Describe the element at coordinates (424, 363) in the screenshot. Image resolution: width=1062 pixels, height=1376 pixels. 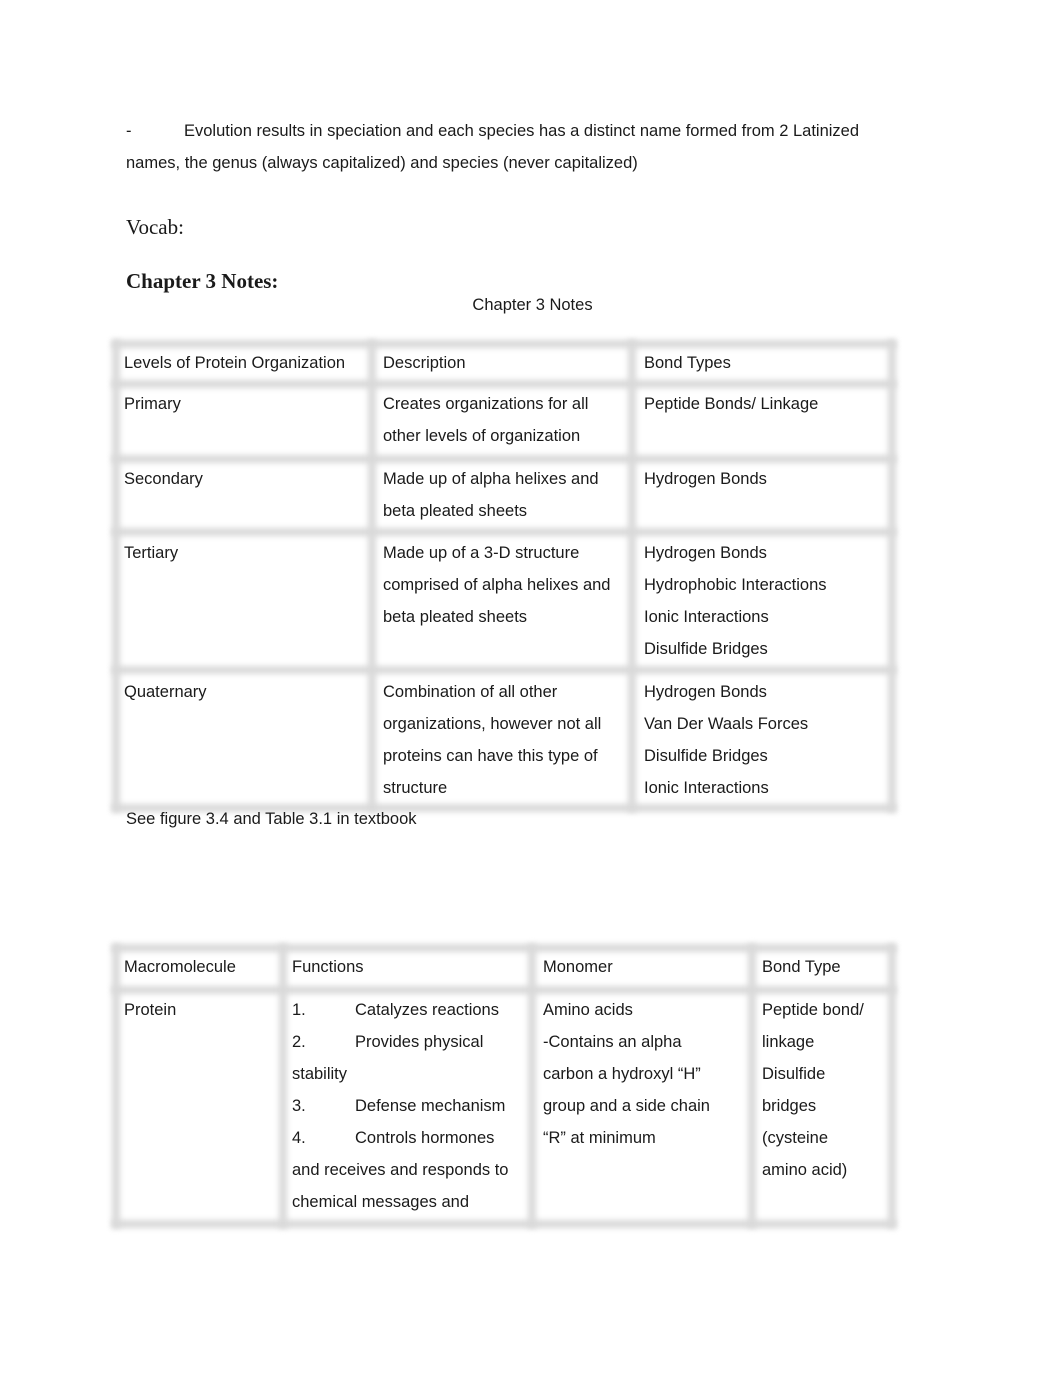
I see `table-header: Description` at that location.